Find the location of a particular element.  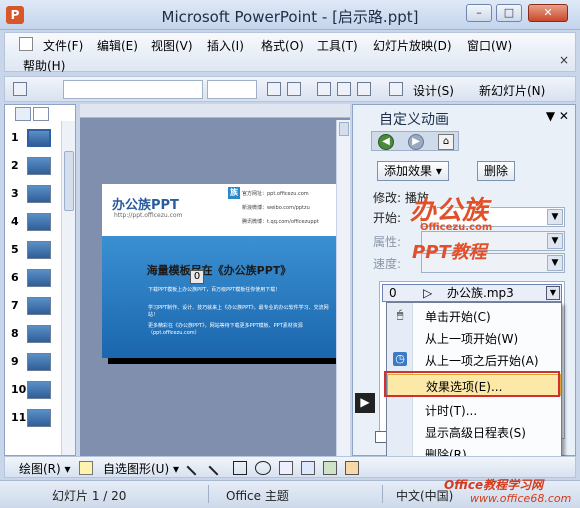

numbering-icon is located at coordinates (274, 89).